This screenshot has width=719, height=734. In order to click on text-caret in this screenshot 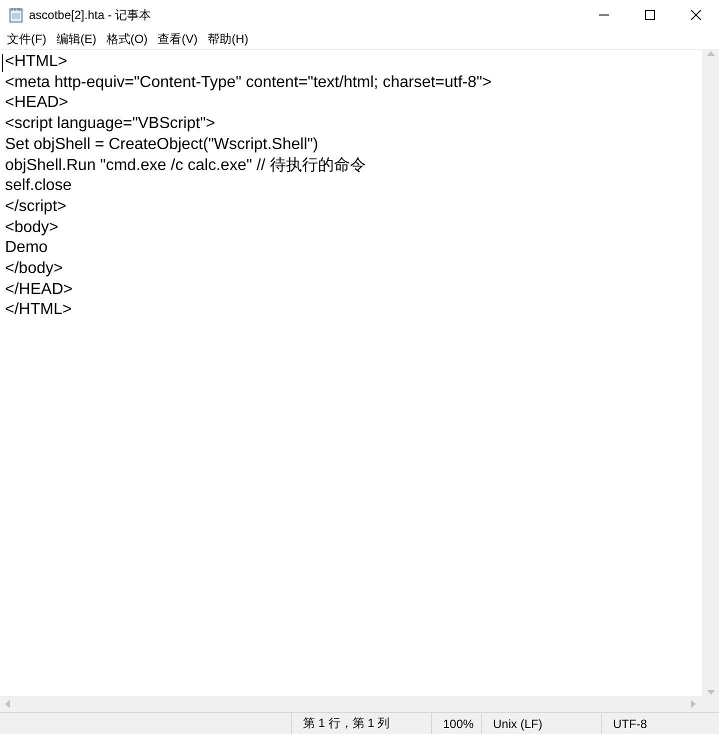, I will do `click(2, 63)`.